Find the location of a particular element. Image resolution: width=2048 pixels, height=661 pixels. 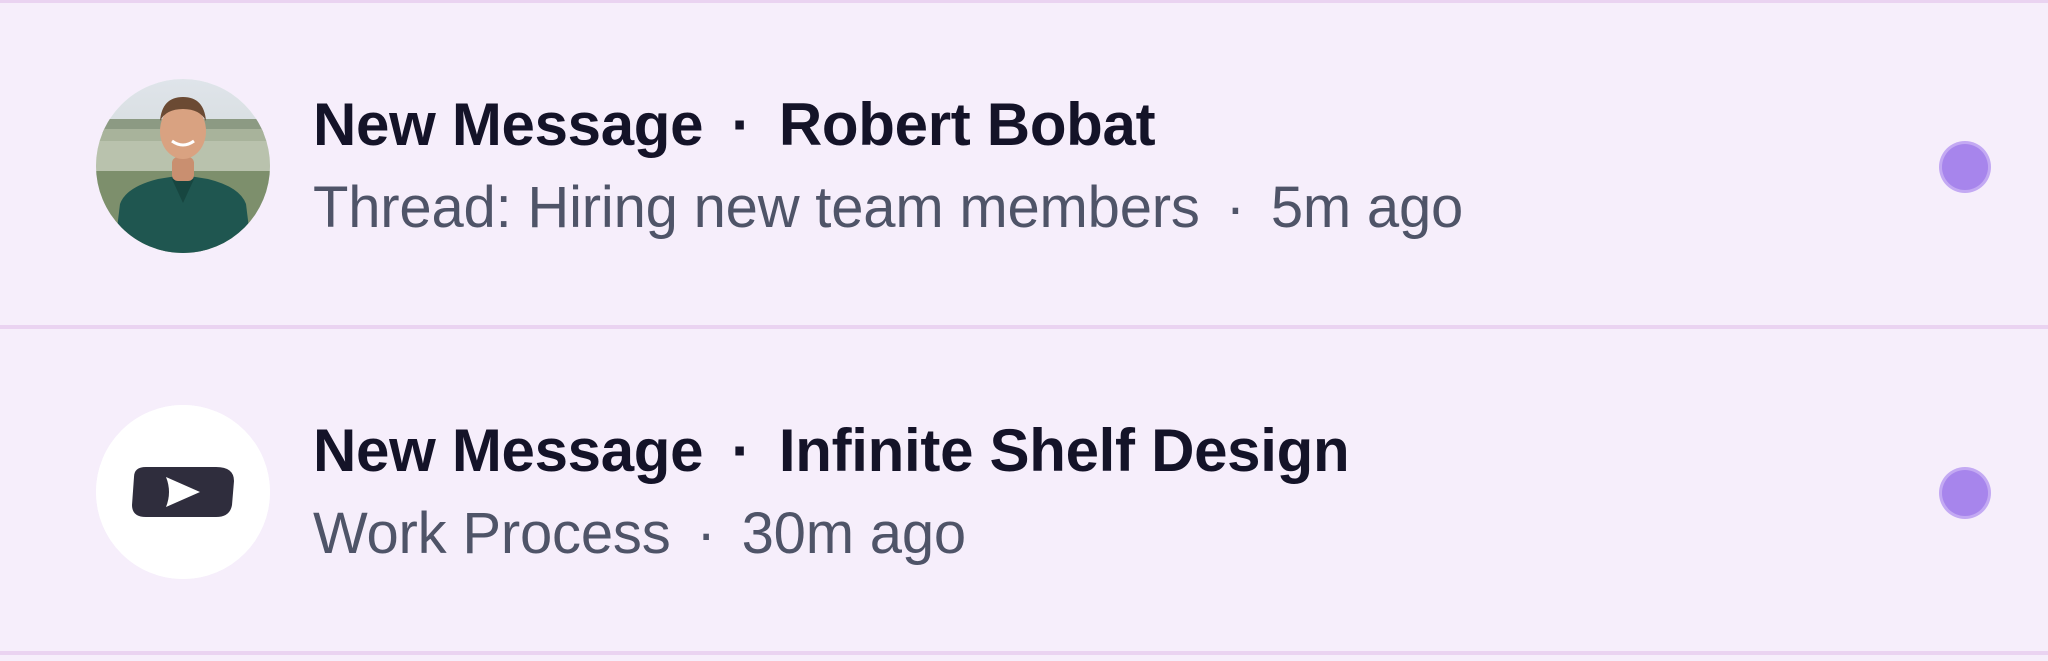

notification-time: 5m ago is located at coordinates (1367, 207).